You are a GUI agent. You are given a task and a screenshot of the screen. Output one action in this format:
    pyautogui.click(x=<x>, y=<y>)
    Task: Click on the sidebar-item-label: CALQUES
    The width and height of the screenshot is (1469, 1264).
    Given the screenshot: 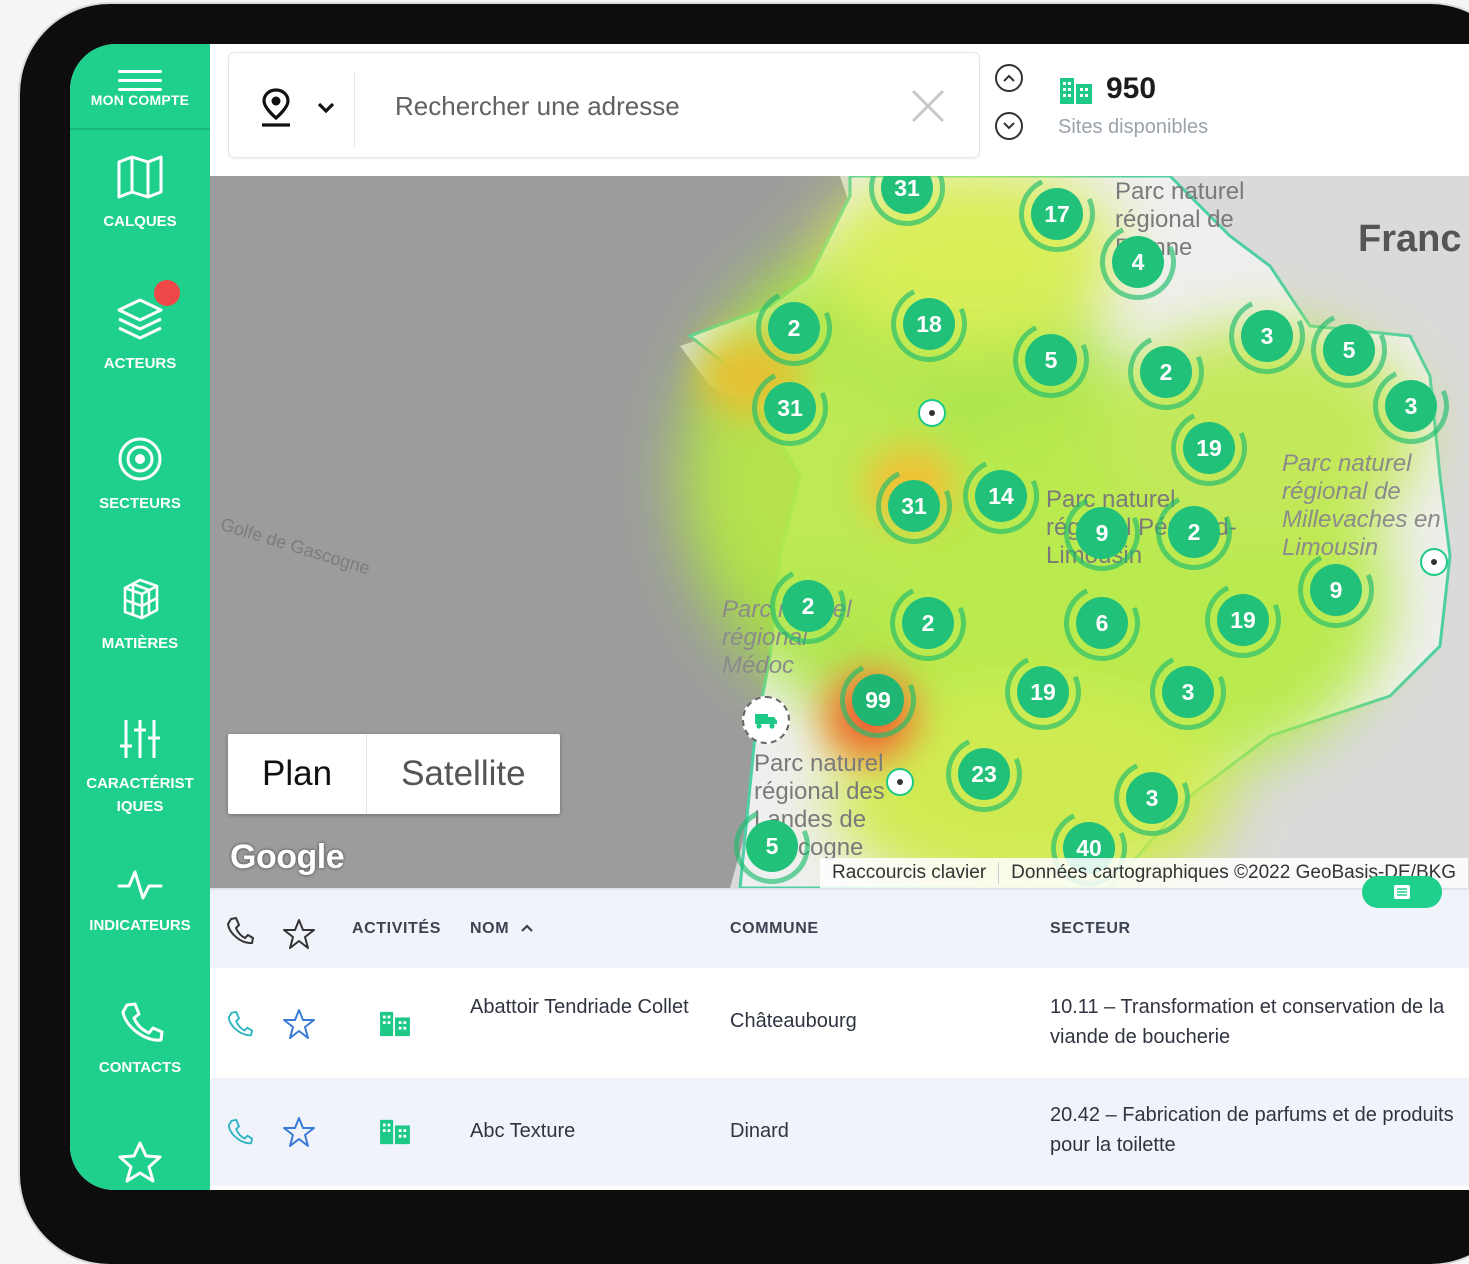 What is the action you would take?
    pyautogui.click(x=140, y=221)
    